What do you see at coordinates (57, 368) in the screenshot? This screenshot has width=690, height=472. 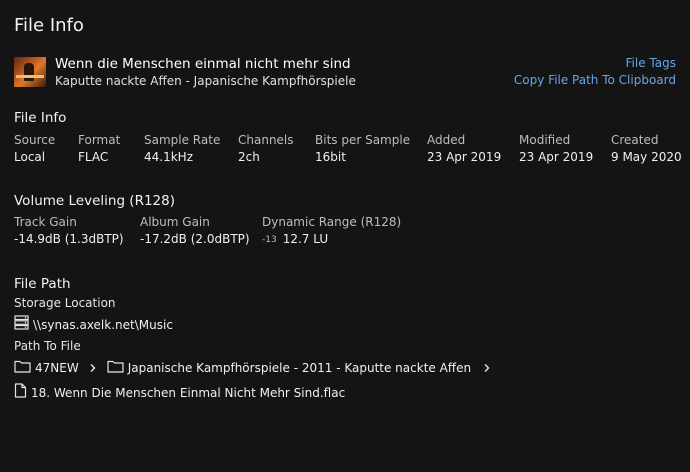 I see `folder-47new: 47NEW` at bounding box center [57, 368].